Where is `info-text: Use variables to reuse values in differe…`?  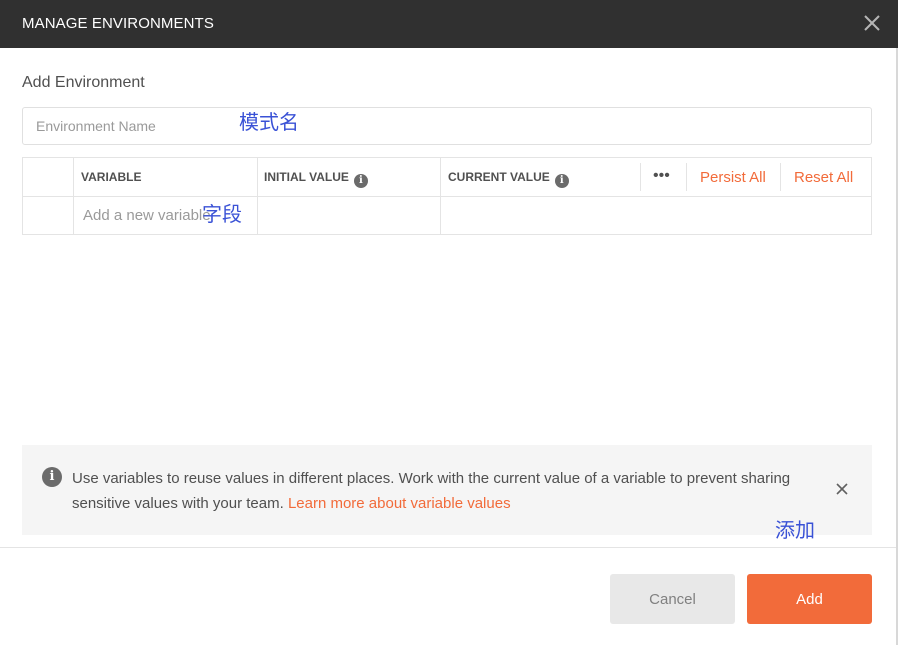
info-text: Use variables to reuse values in differe… is located at coordinates (437, 491).